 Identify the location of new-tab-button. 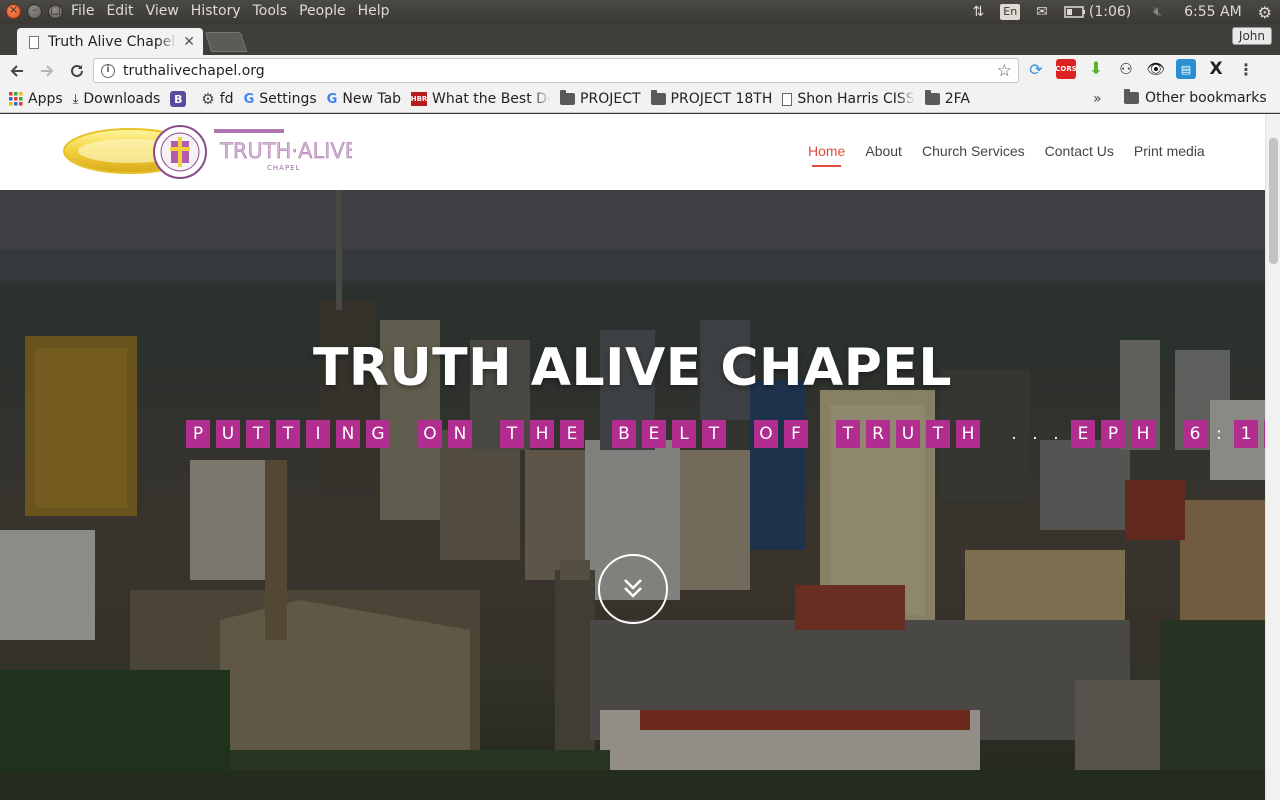
(226, 42).